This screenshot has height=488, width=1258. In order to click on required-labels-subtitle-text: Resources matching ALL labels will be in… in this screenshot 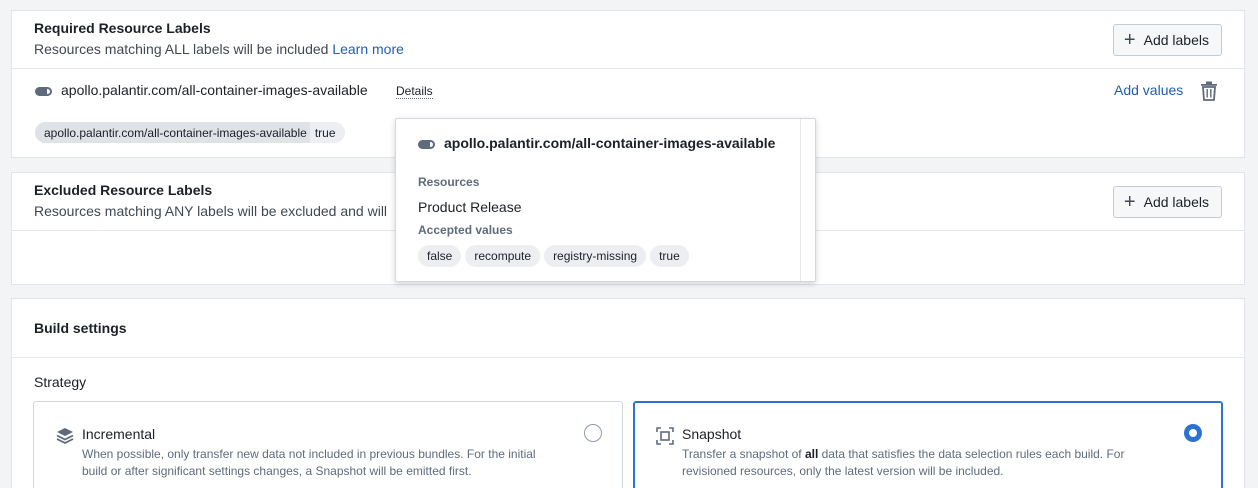, I will do `click(181, 49)`.